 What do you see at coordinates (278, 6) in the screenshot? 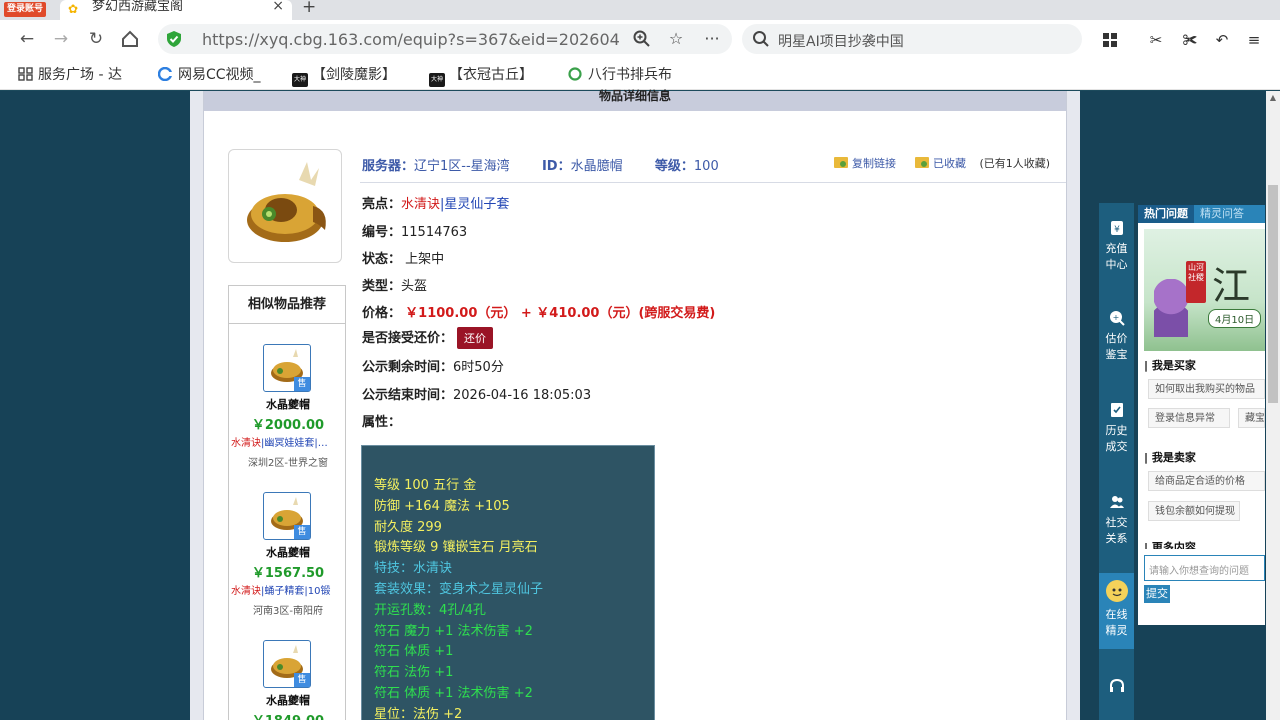
I see `close-tab-icon: ×` at bounding box center [278, 6].